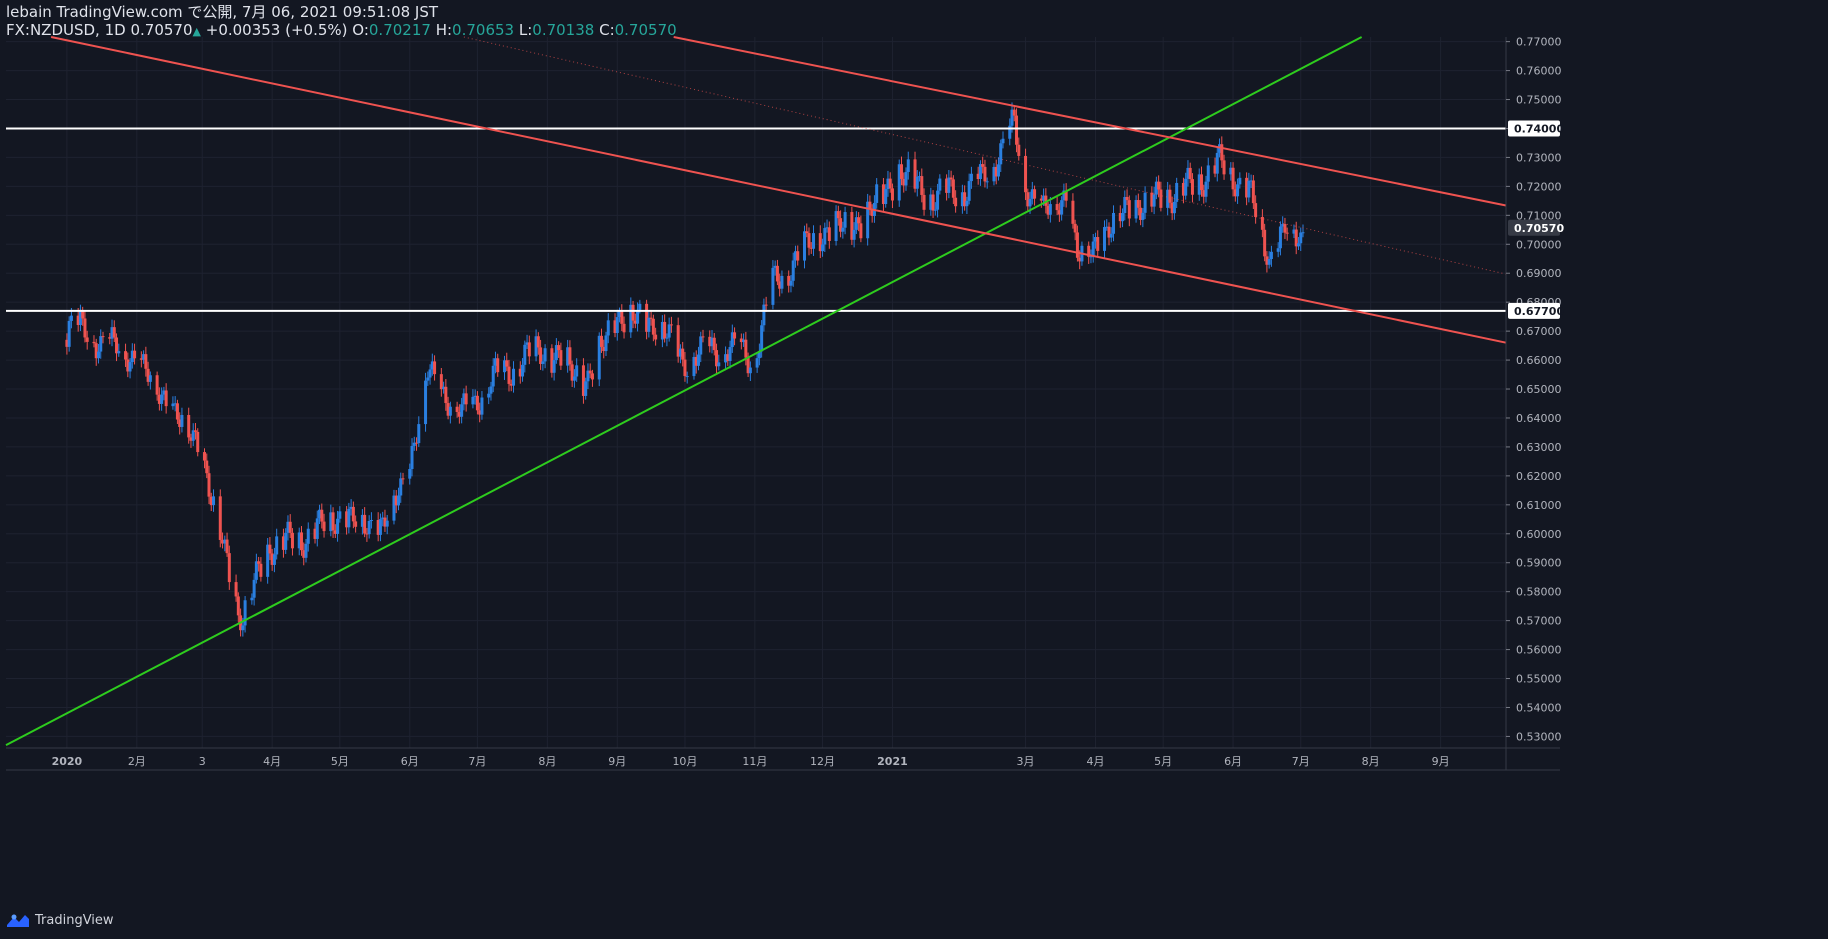 This screenshot has height=939, width=1828. Describe the element at coordinates (1539, 563) in the screenshot. I see `y-tick-label: 0.59000` at that location.